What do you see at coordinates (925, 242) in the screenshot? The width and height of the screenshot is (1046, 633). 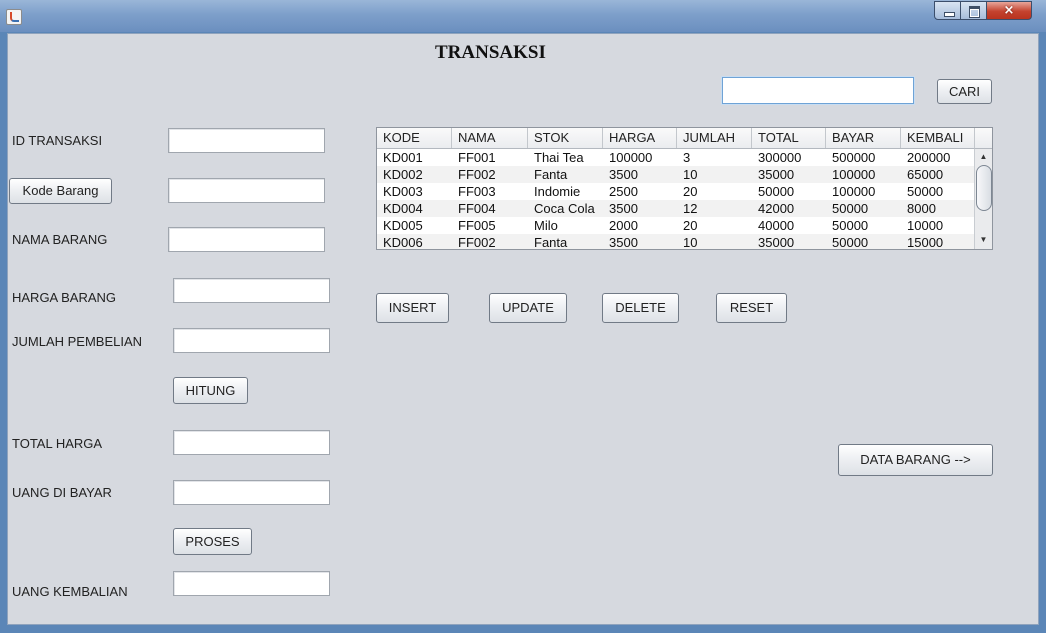 I see `cell-kembali: 15000` at bounding box center [925, 242].